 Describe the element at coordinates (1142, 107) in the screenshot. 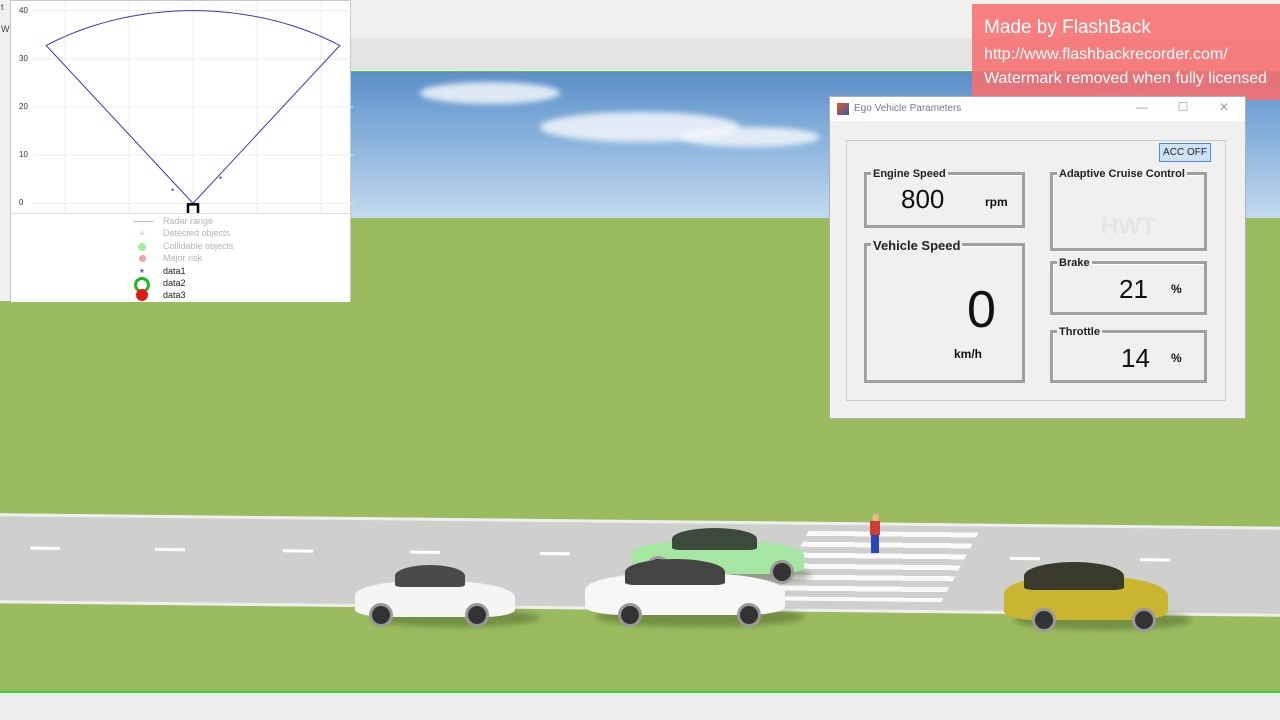

I see `minimize-button: —` at that location.